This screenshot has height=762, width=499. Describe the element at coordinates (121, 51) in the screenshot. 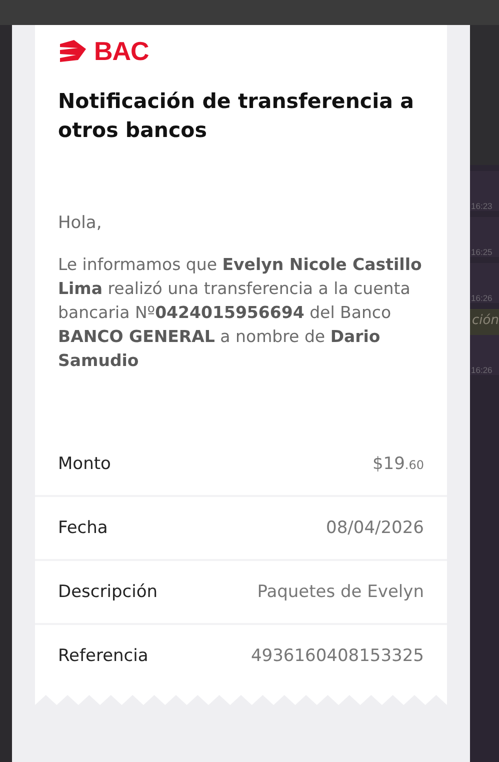

I see `logo-text: BAC` at that location.